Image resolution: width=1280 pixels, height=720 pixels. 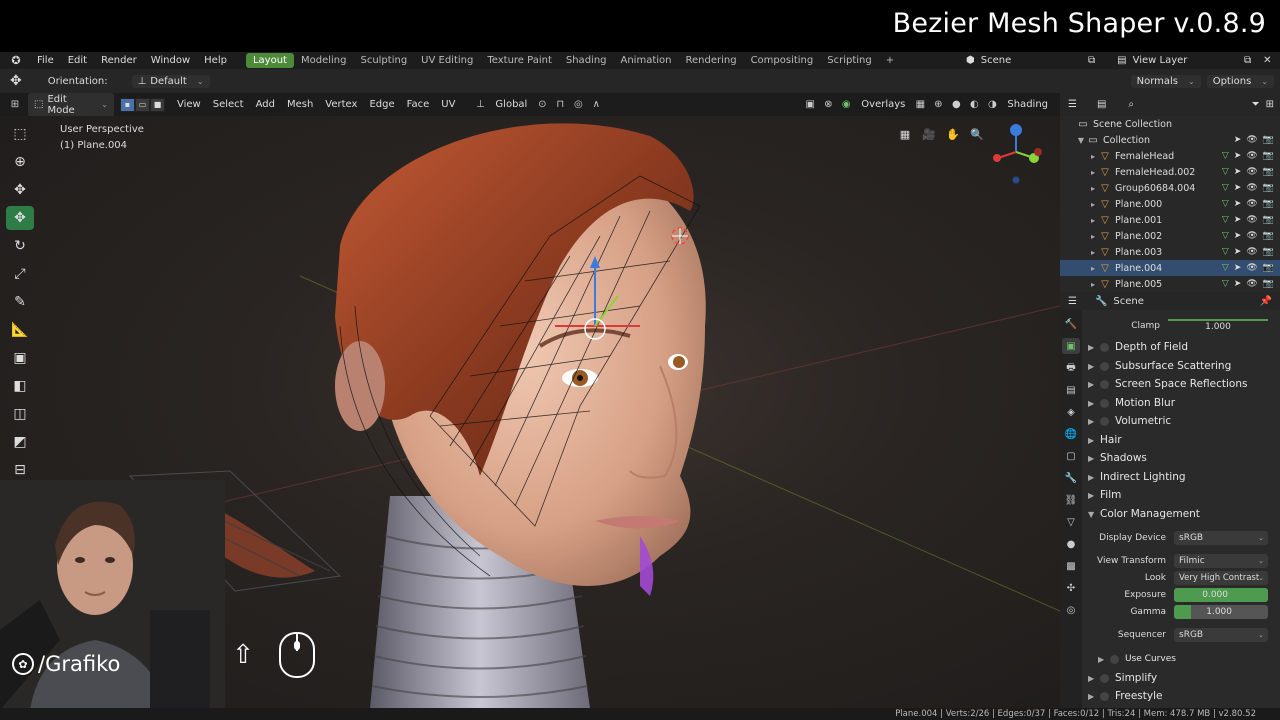 What do you see at coordinates (300, 104) in the screenshot?
I see `menu-mesh: Mesh` at bounding box center [300, 104].